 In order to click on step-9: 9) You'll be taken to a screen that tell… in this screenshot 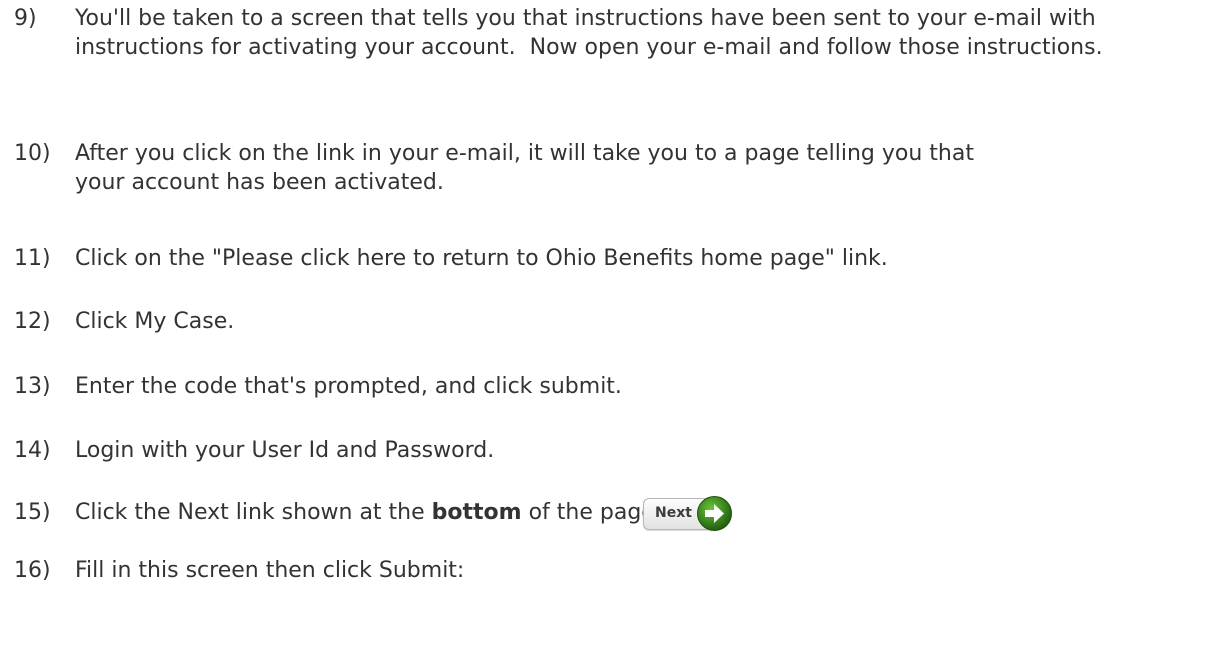, I will do `click(609, 33)`.